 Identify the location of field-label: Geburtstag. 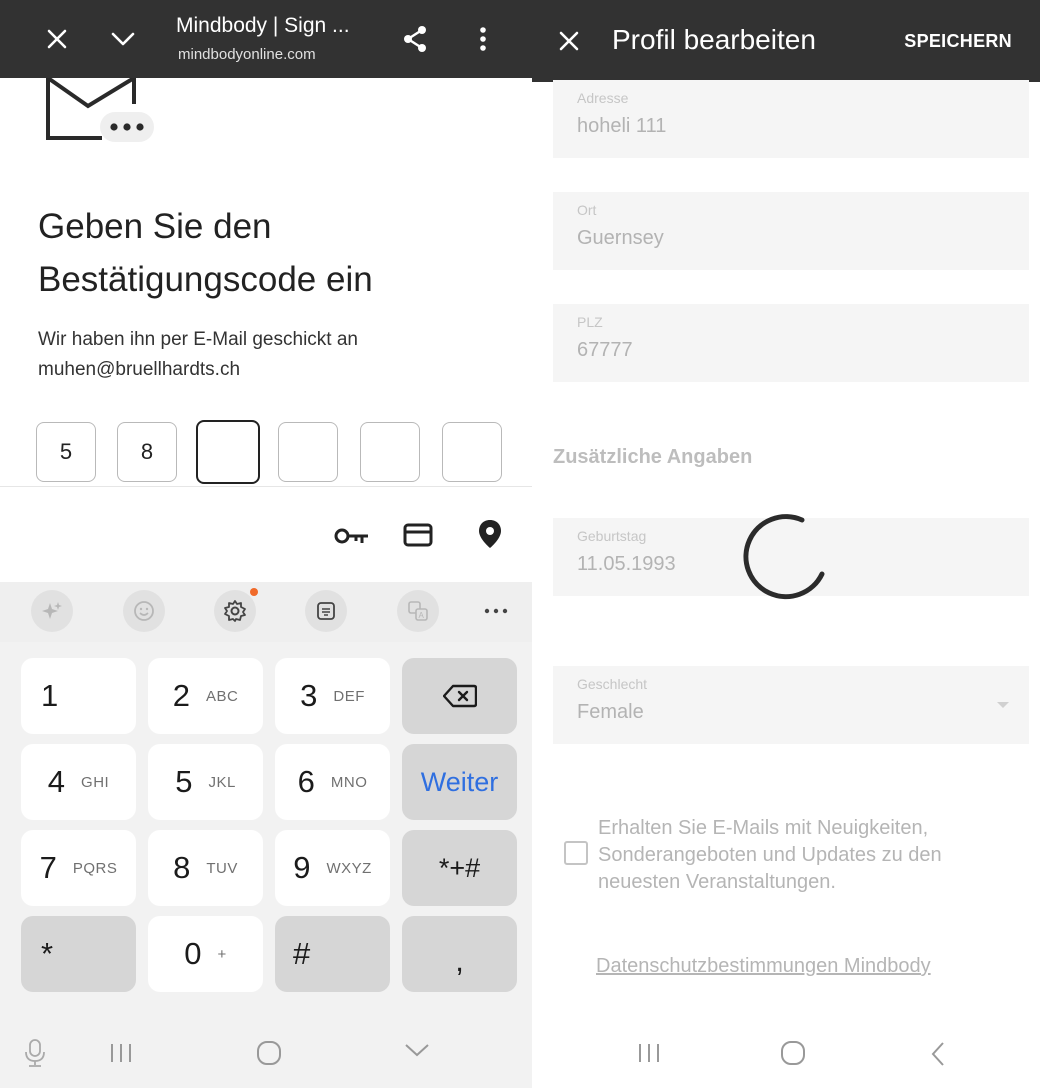
(612, 536).